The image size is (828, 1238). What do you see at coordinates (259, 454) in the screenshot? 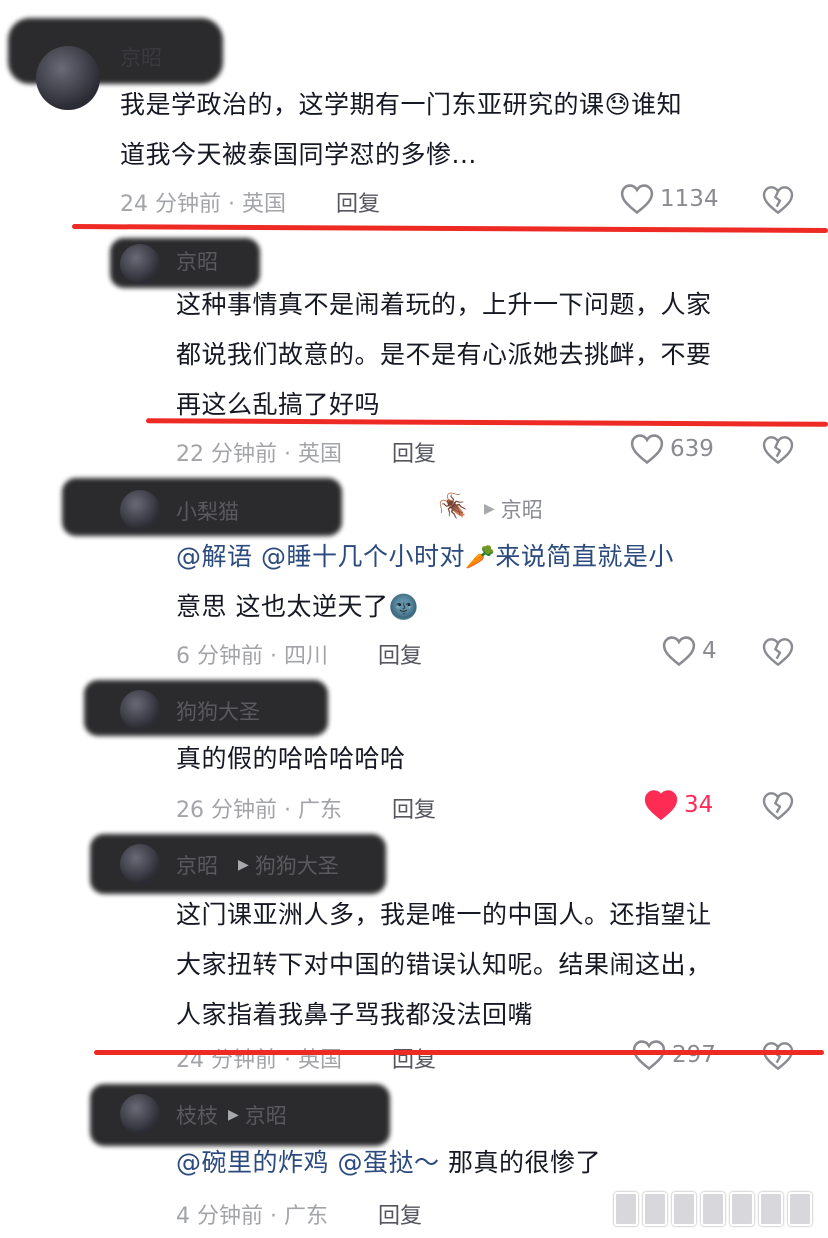
I see `timestamp-location: 22 分钟前 · 英国` at bounding box center [259, 454].